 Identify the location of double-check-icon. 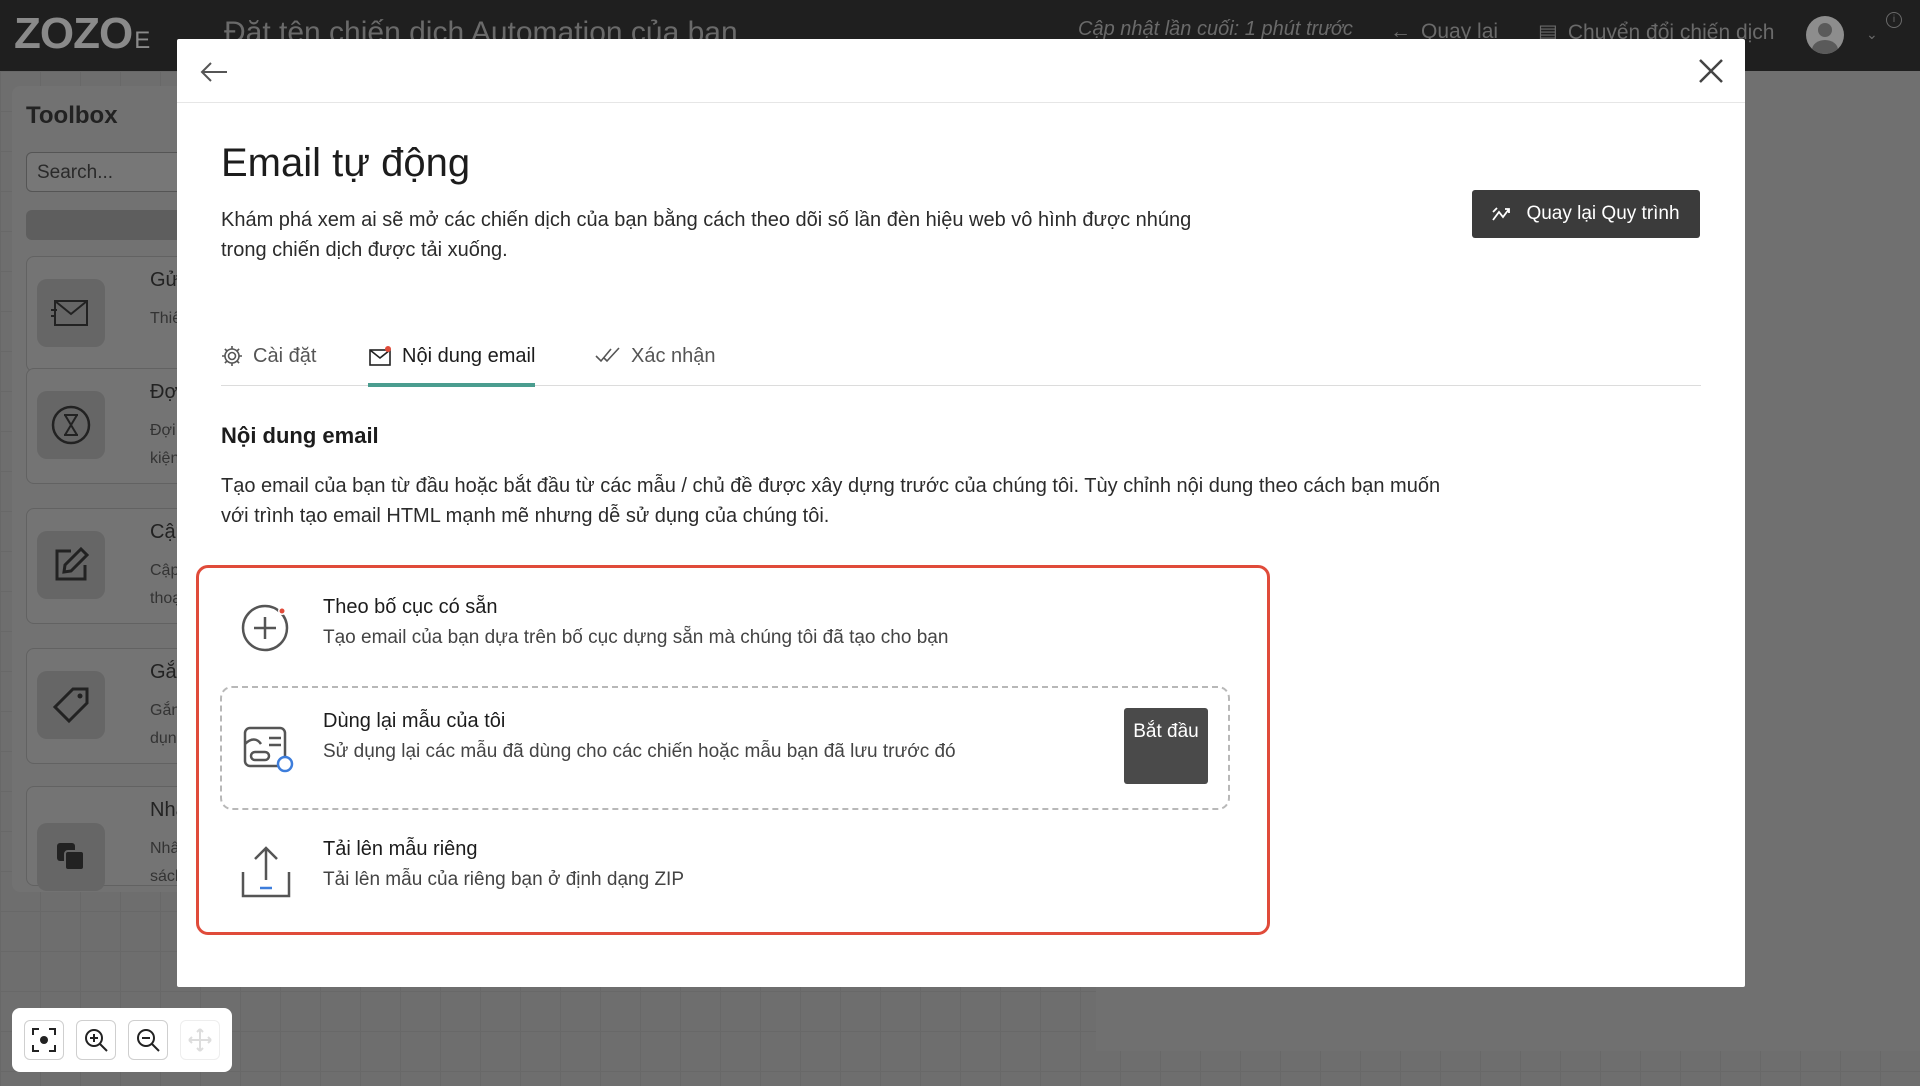
(607, 355).